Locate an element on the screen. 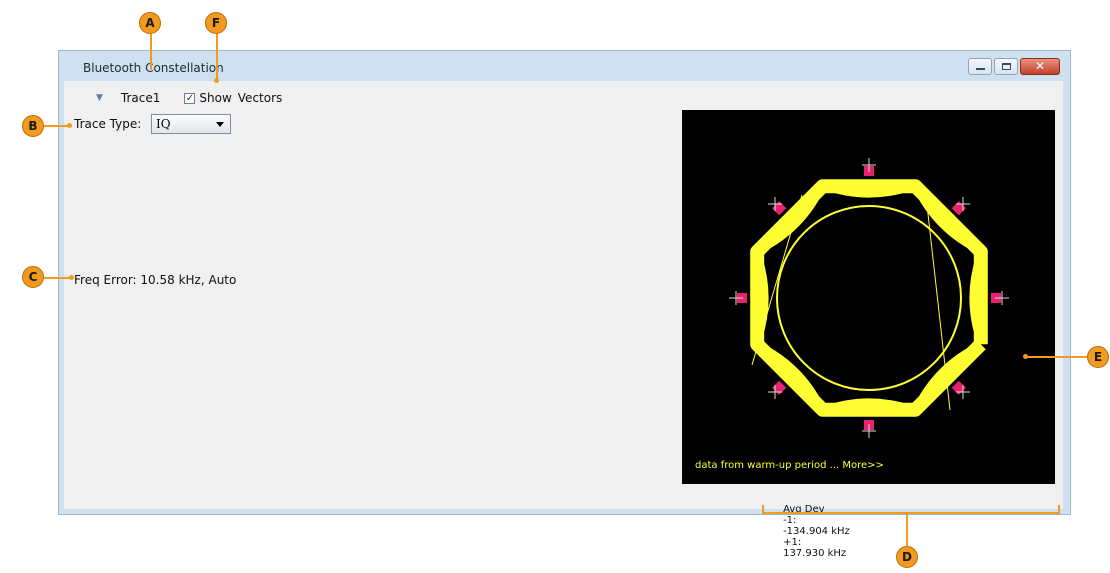  trace-type-select: IQ is located at coordinates (191, 124).